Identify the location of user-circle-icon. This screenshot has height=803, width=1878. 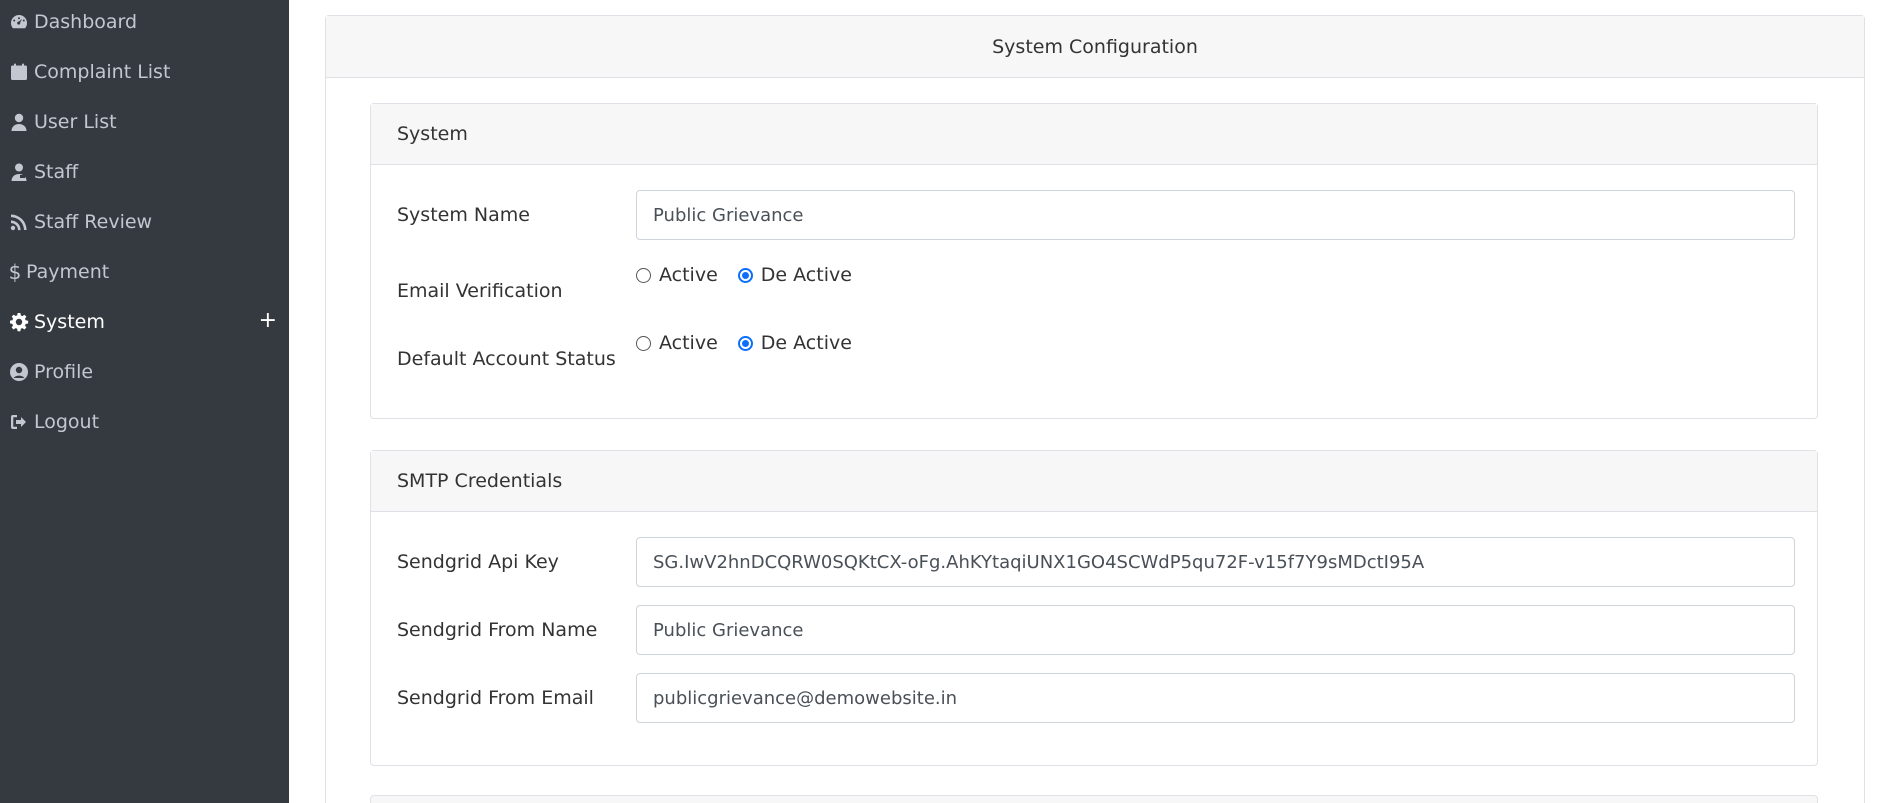
(19, 372).